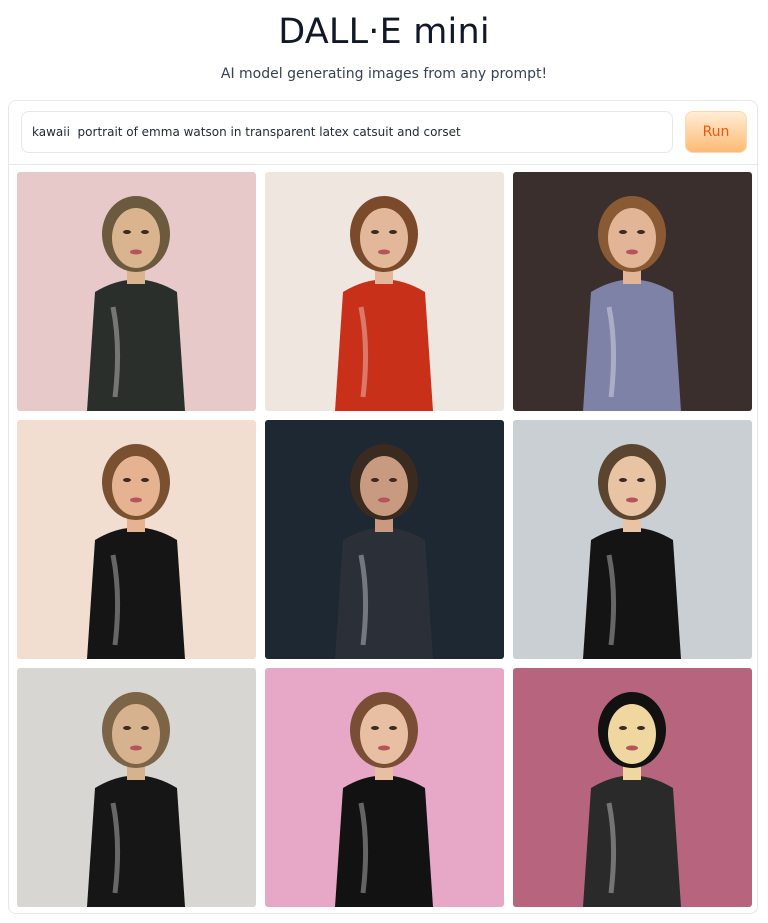  Describe the element at coordinates (384, 32) in the screenshot. I see `page-title: DALL·E mini` at that location.